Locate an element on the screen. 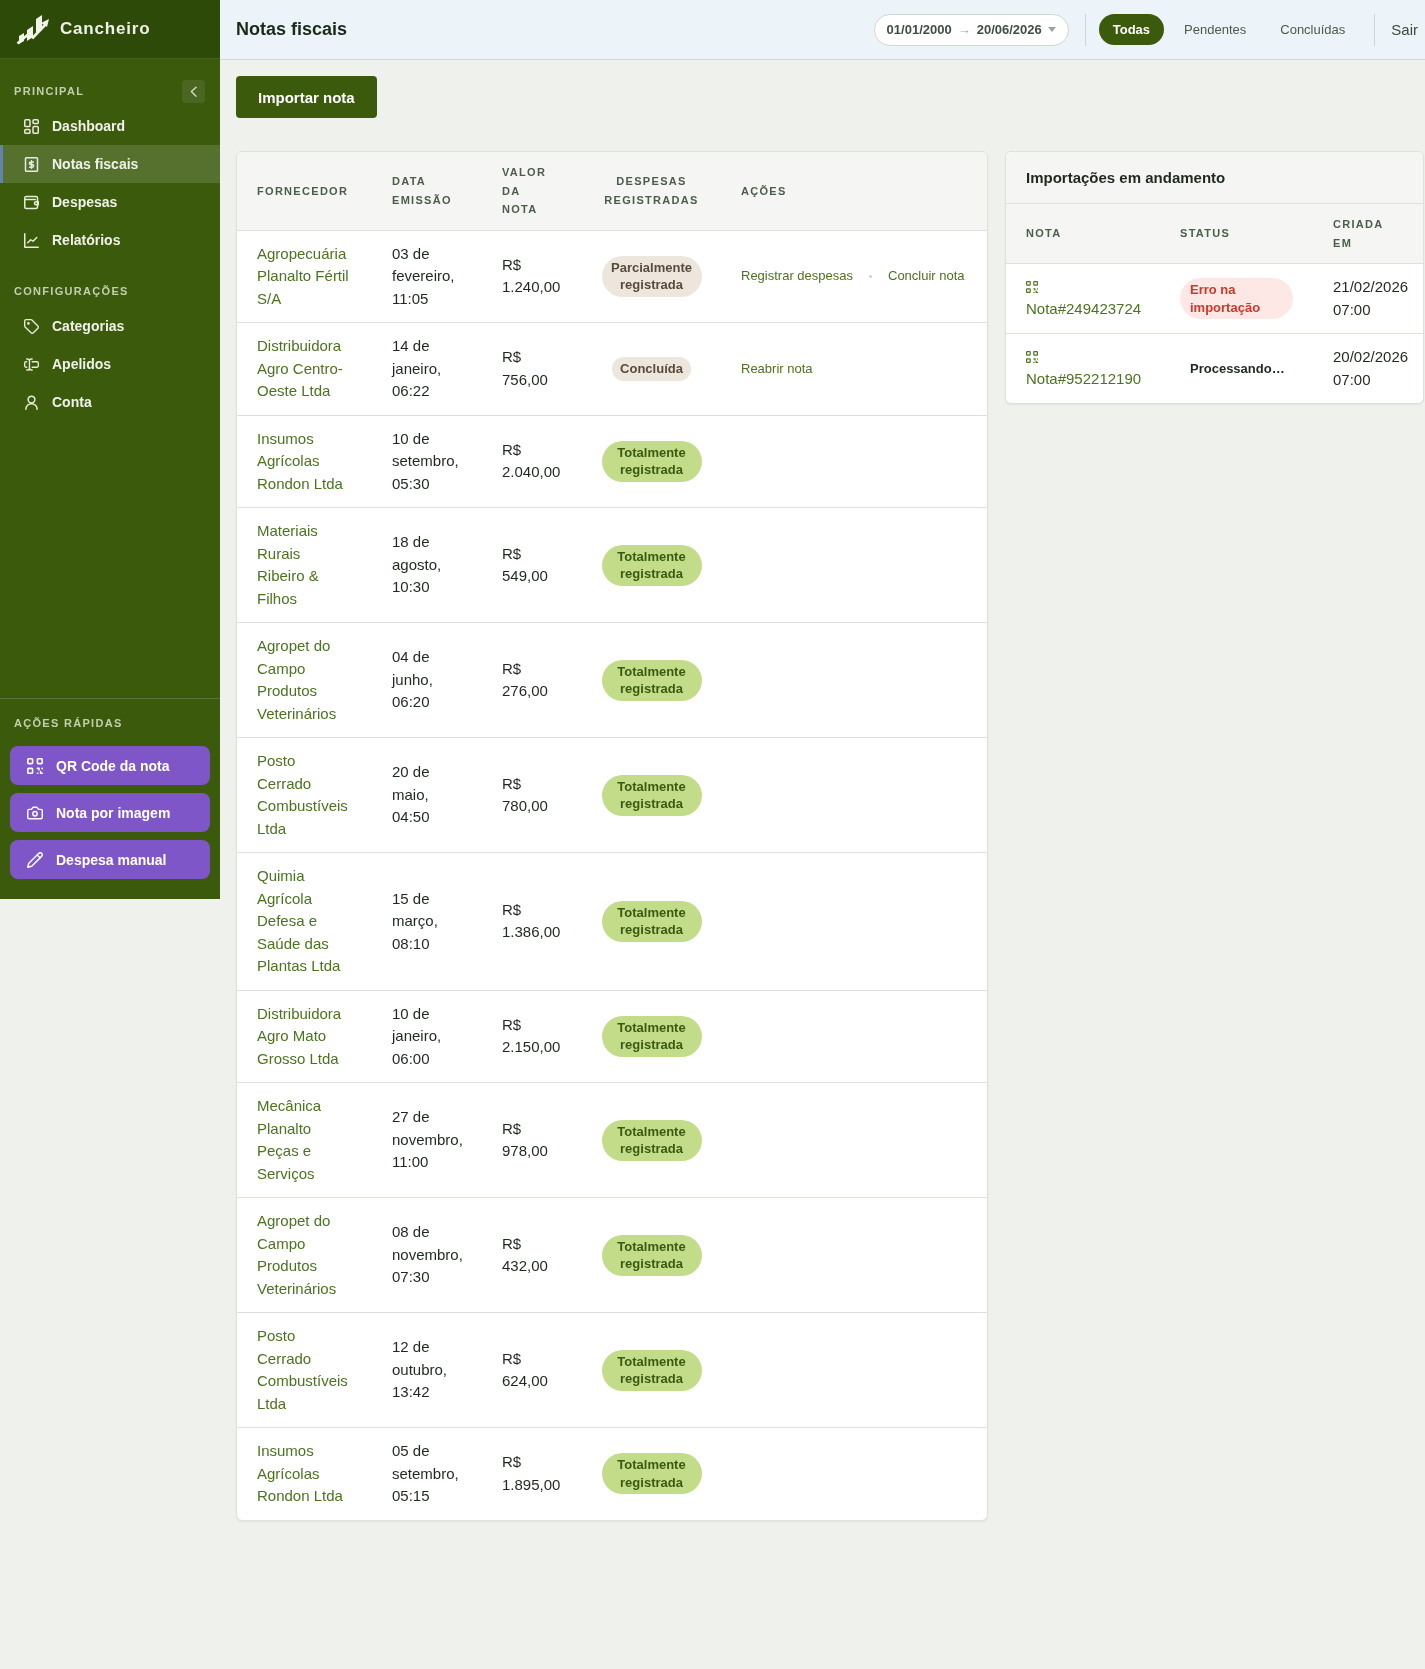  nav-item: Conta is located at coordinates (110, 402).